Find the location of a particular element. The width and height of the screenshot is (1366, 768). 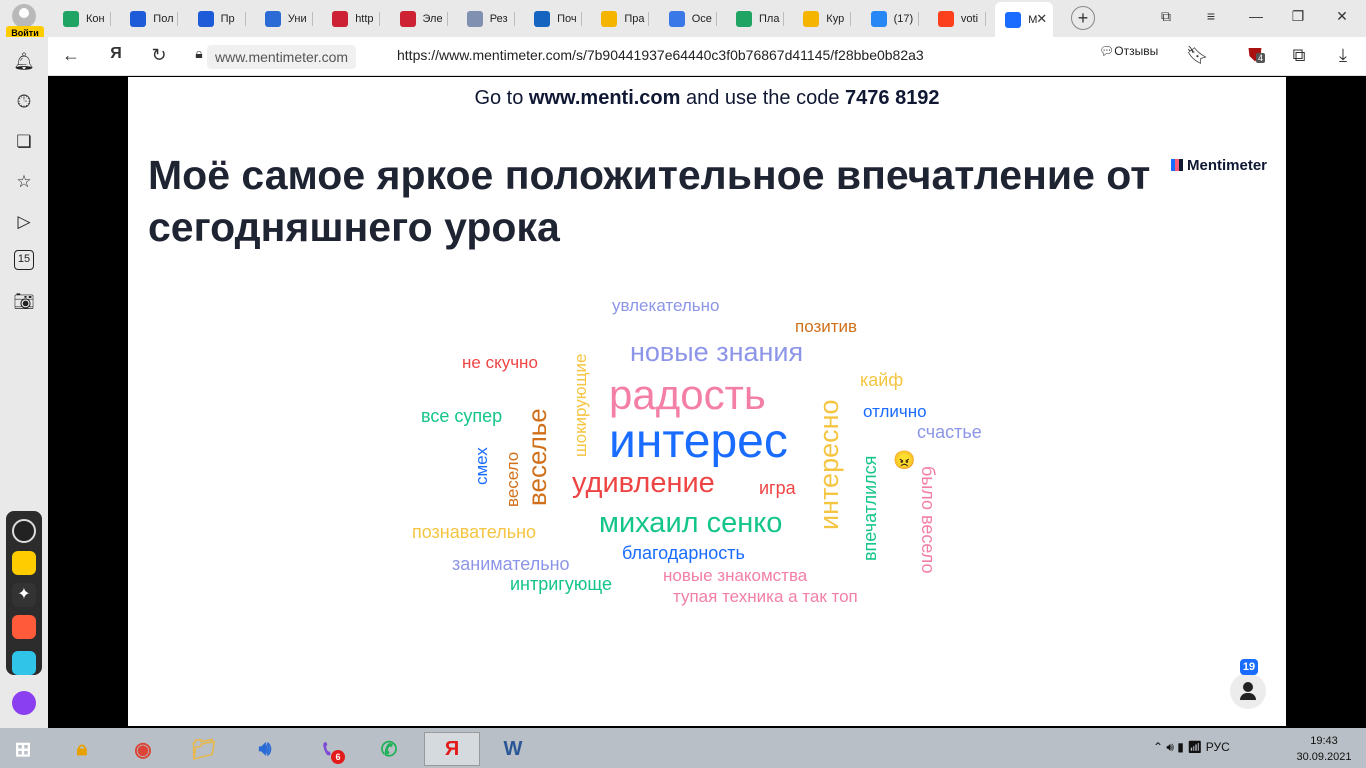

bookmarks-window-icon: ⧉ is located at coordinates (1166, 16).